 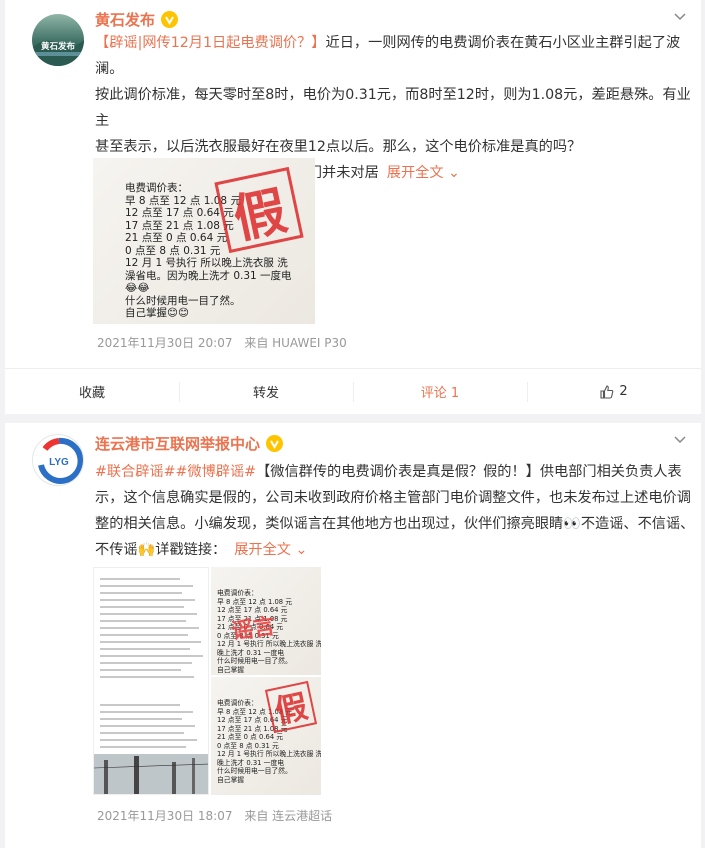 What do you see at coordinates (255, 601) in the screenshot?
I see `note-line: 早 8 点至 12 点 1.08 元` at bounding box center [255, 601].